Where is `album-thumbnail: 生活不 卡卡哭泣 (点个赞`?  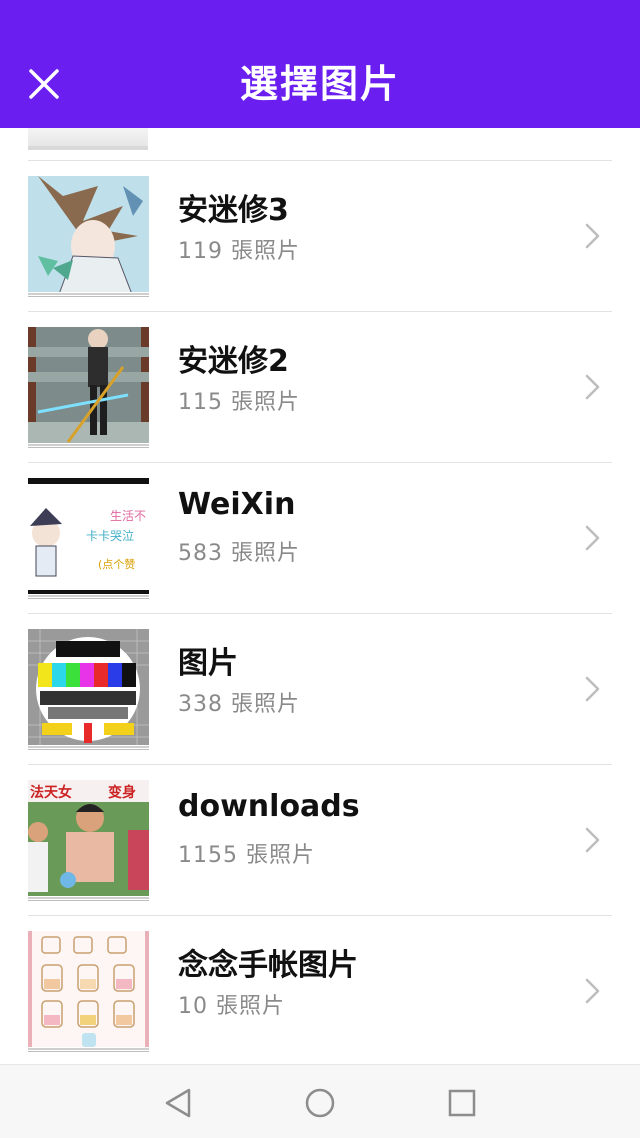
album-thumbnail: 生活不 卡卡哭泣 (点个赞 is located at coordinates (88, 538).